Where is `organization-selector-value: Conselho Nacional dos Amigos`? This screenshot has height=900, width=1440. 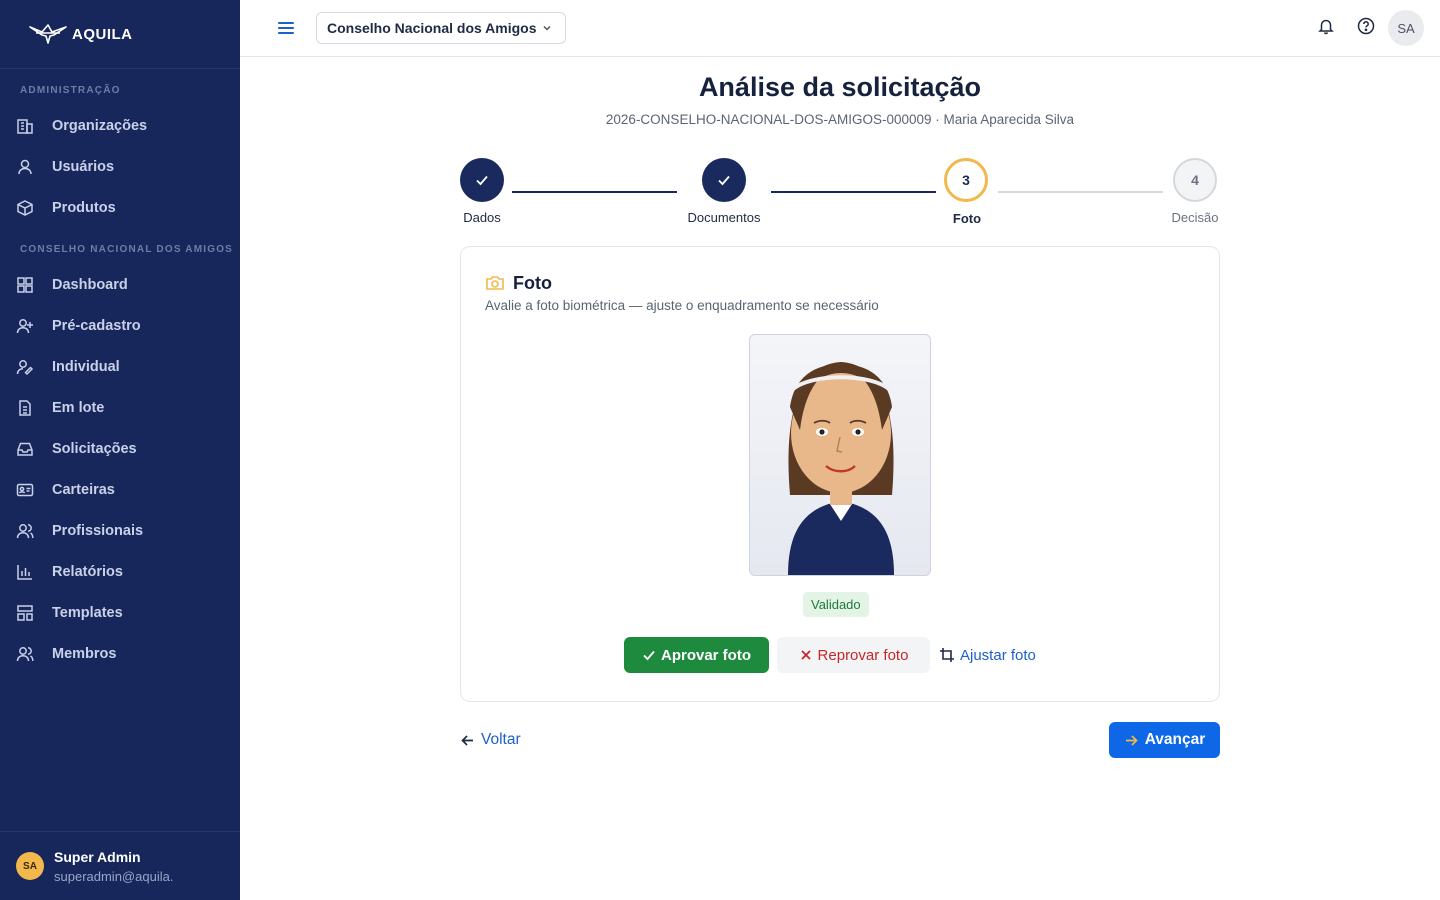
organization-selector-value: Conselho Nacional dos Amigos is located at coordinates (432, 28).